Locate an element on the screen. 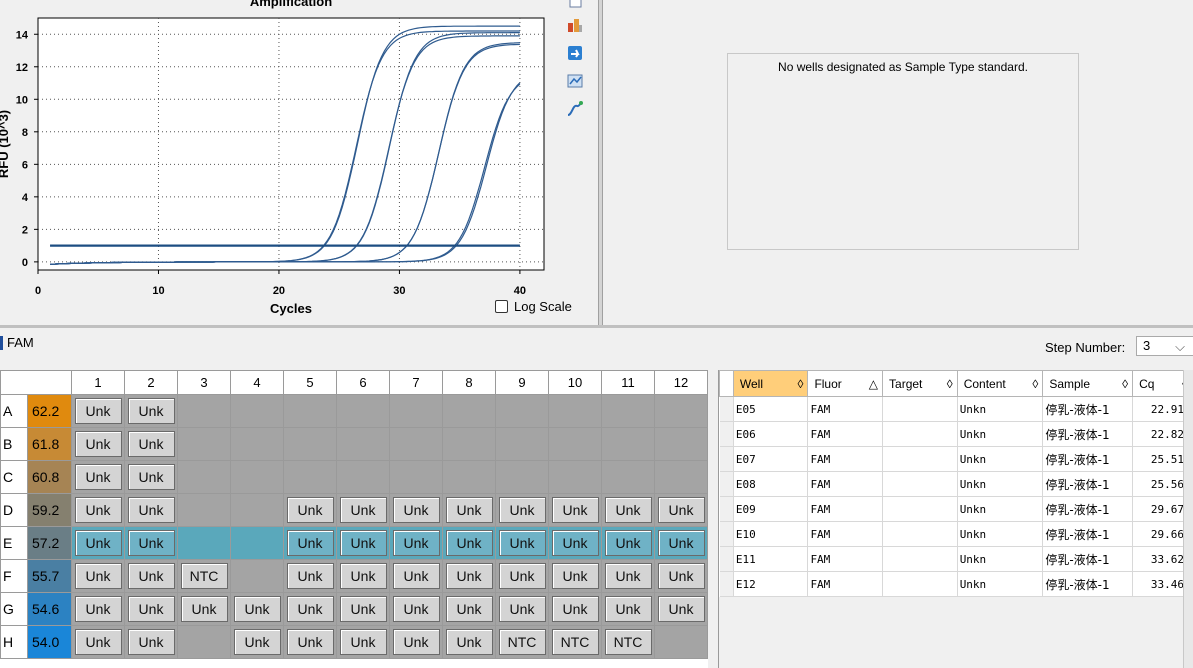  plate-column-header: 1 is located at coordinates (98, 382).